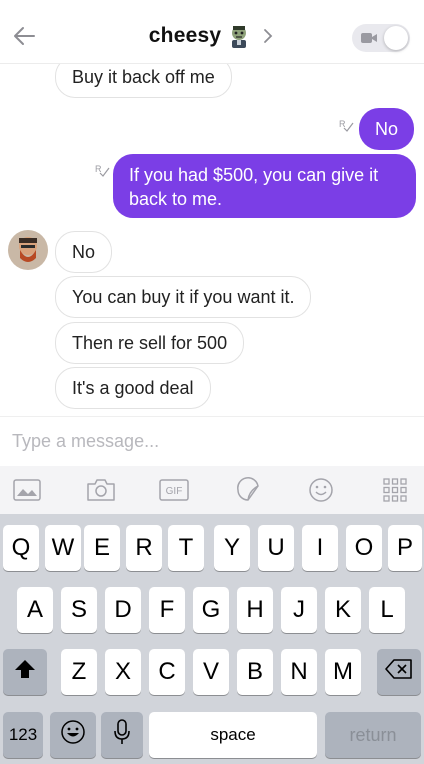 This screenshot has height=764, width=424. Describe the element at coordinates (23, 735) in the screenshot. I see `numbers-key: 123` at that location.